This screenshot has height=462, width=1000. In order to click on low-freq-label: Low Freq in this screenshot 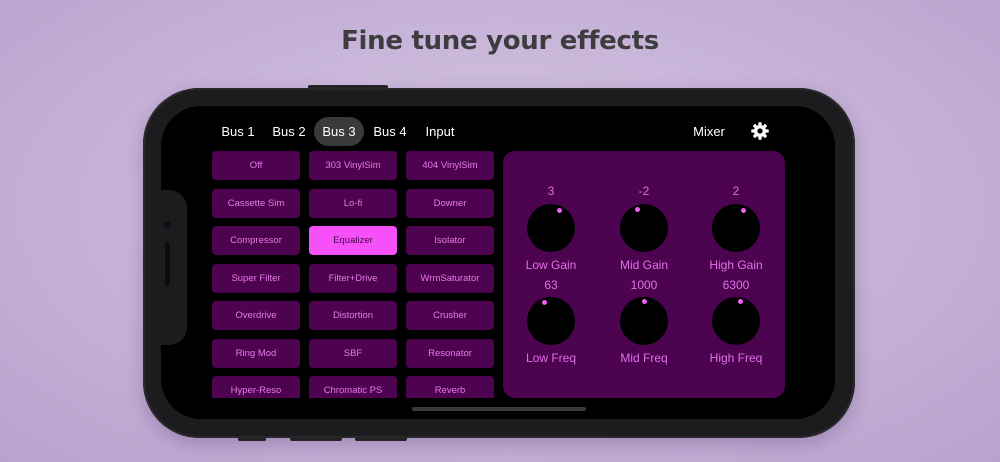, I will do `click(551, 358)`.